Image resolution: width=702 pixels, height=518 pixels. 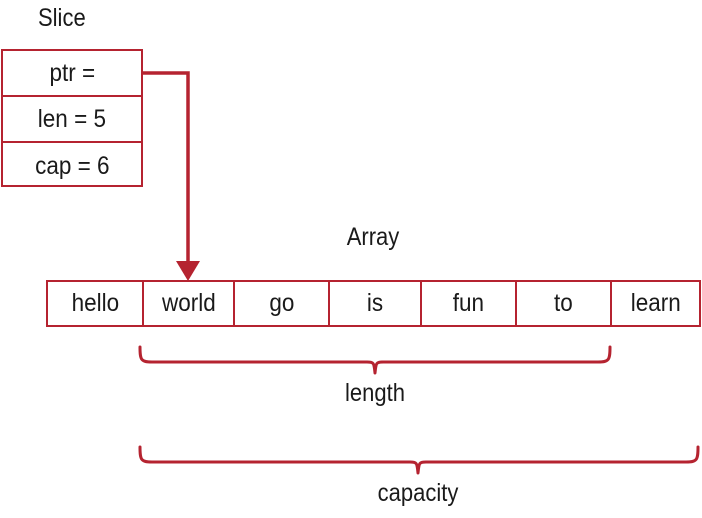 I want to click on capacity-brace, so click(x=419, y=460).